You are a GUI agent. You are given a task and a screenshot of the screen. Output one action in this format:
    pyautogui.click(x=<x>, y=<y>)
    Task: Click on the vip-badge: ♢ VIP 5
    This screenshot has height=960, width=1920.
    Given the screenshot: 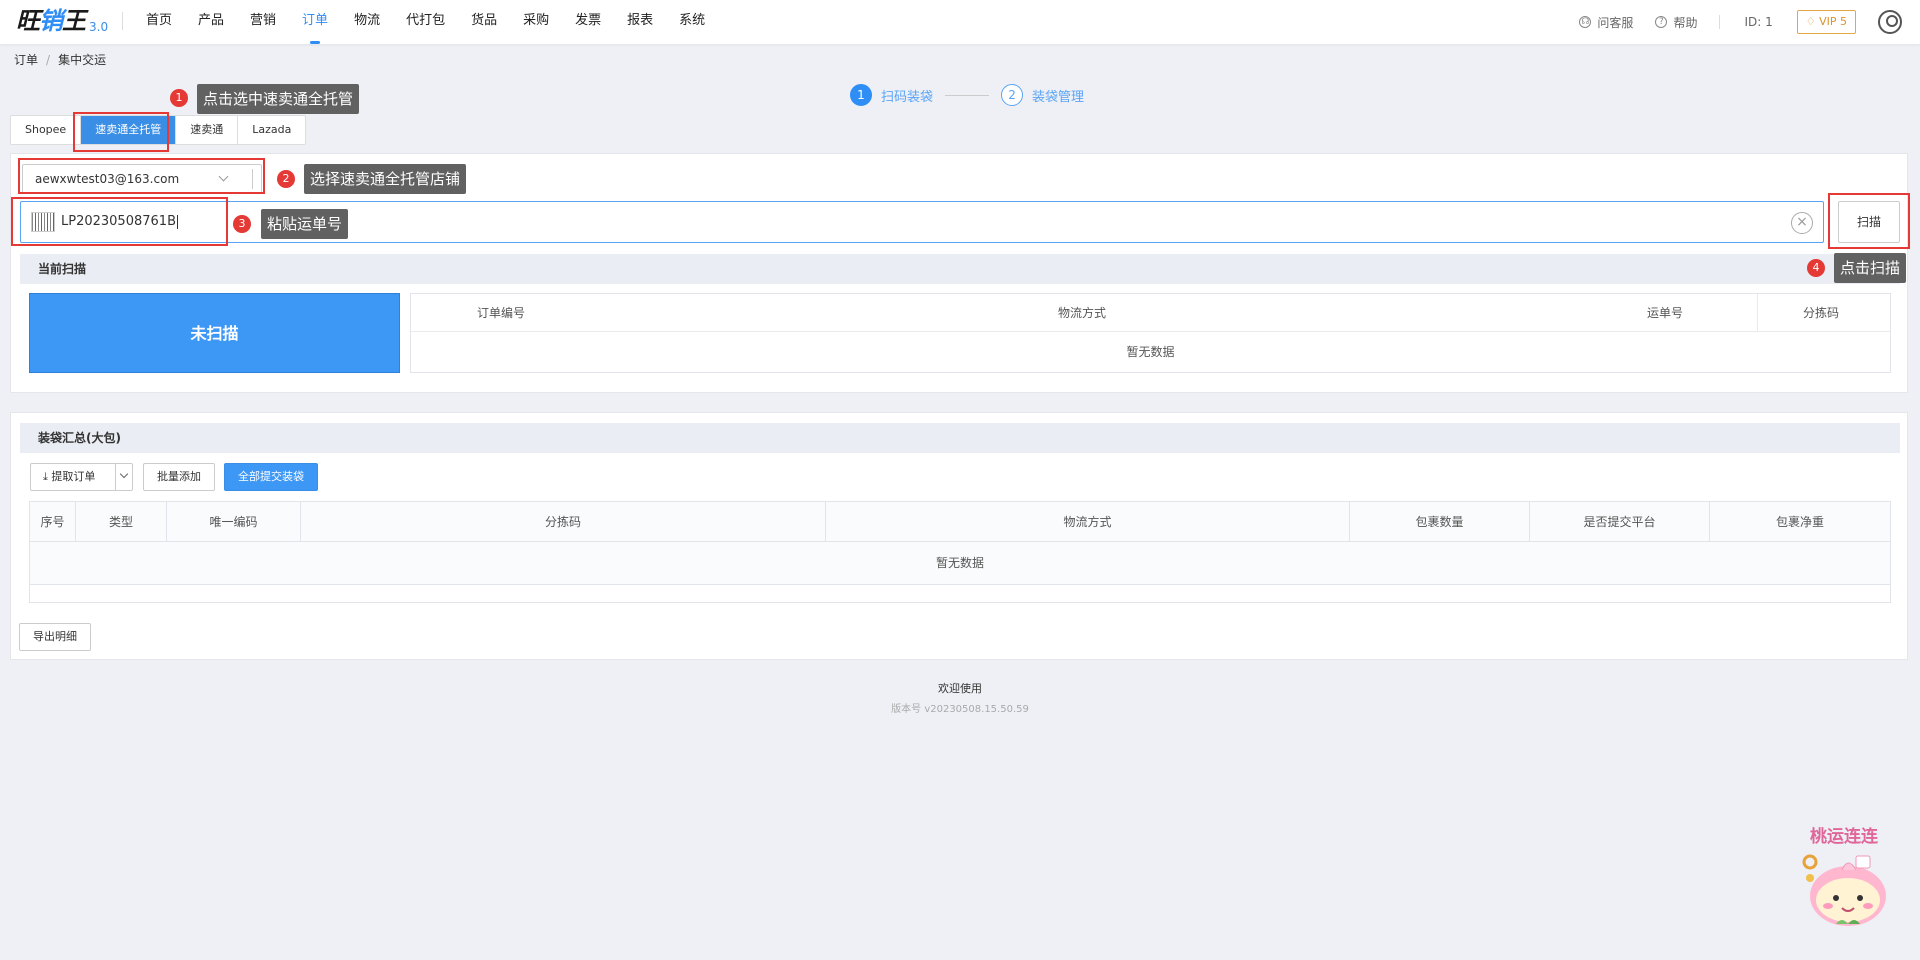 What is the action you would take?
    pyautogui.click(x=1826, y=22)
    